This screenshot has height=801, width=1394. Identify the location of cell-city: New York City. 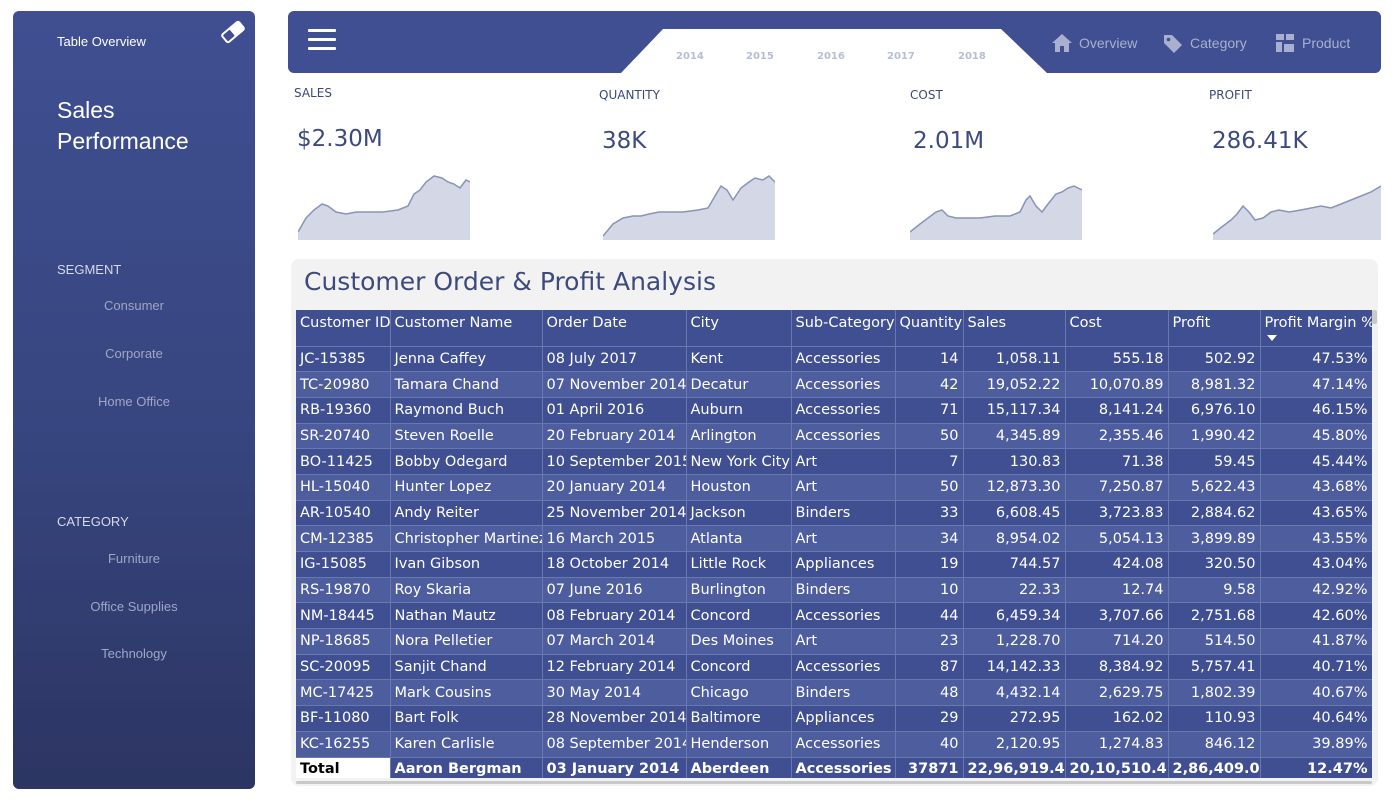
(739, 461).